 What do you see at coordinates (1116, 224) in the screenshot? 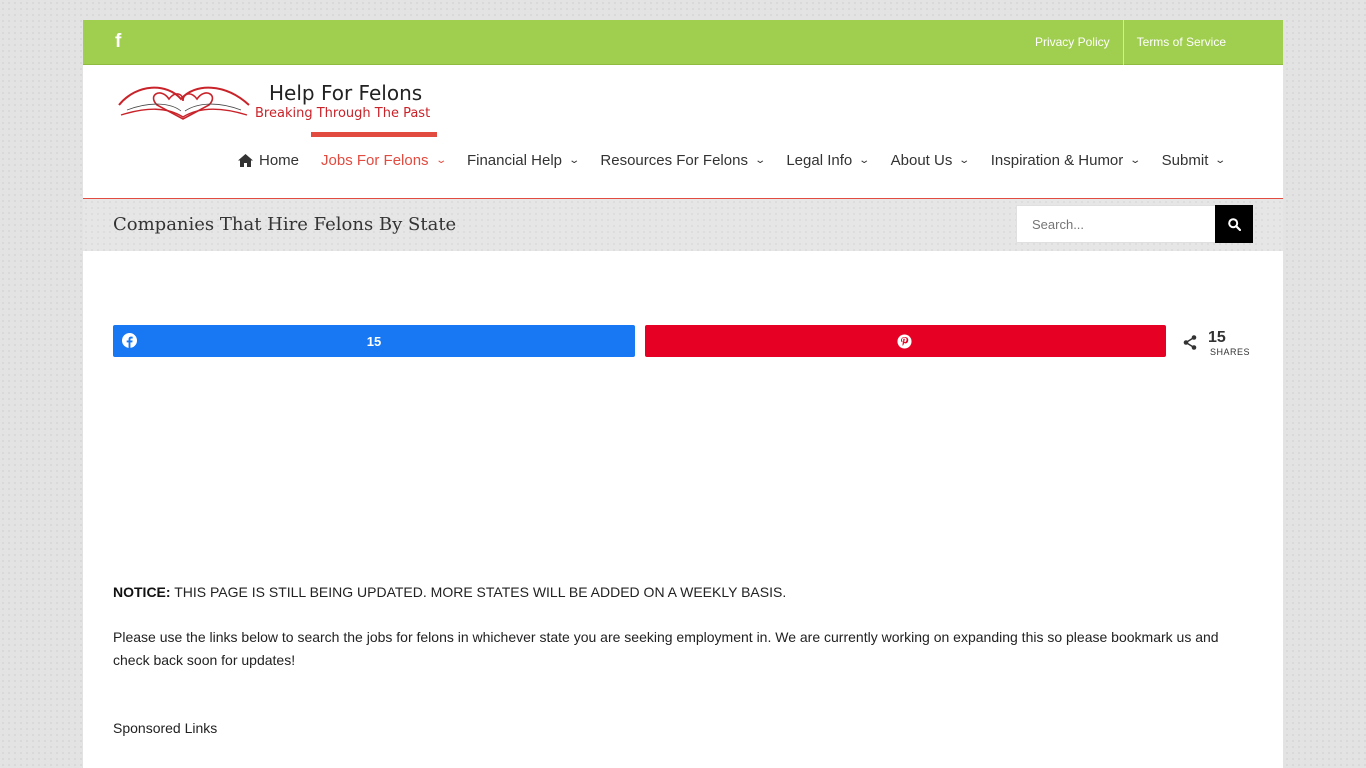
I see `search-input` at bounding box center [1116, 224].